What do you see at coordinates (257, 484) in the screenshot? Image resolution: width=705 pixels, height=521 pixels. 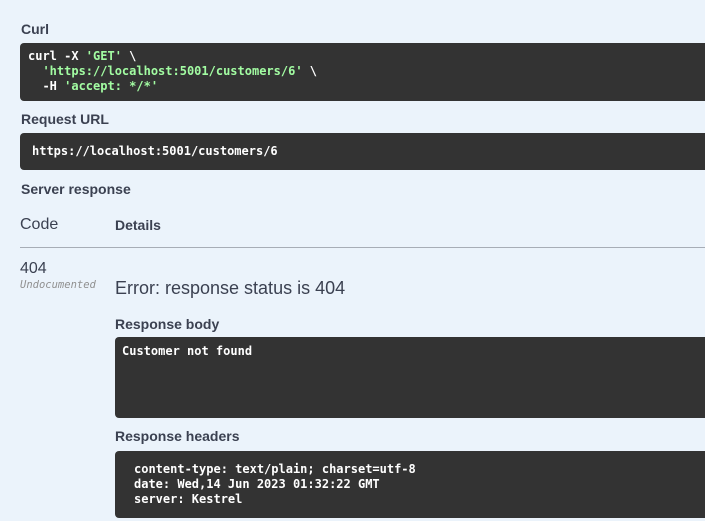 I see `response-header-line: date: Wed,14 Jun 2023 01:32:22 GMT` at bounding box center [257, 484].